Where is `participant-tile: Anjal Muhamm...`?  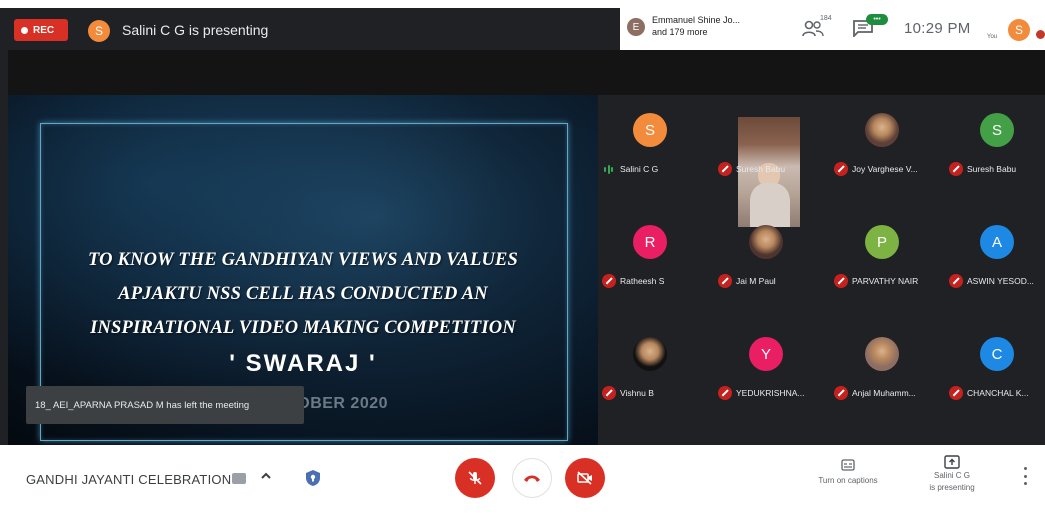
participant-tile: Anjal Muhamm... is located at coordinates (888, 382).